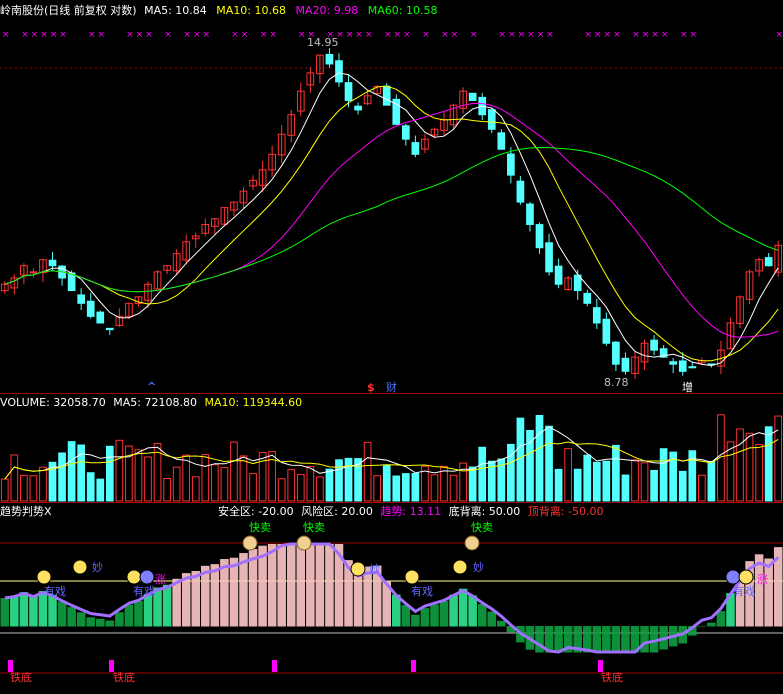 This screenshot has height=694, width=783. What do you see at coordinates (482, 527) in the screenshot?
I see `signal-sell-3: 快卖` at bounding box center [482, 527].